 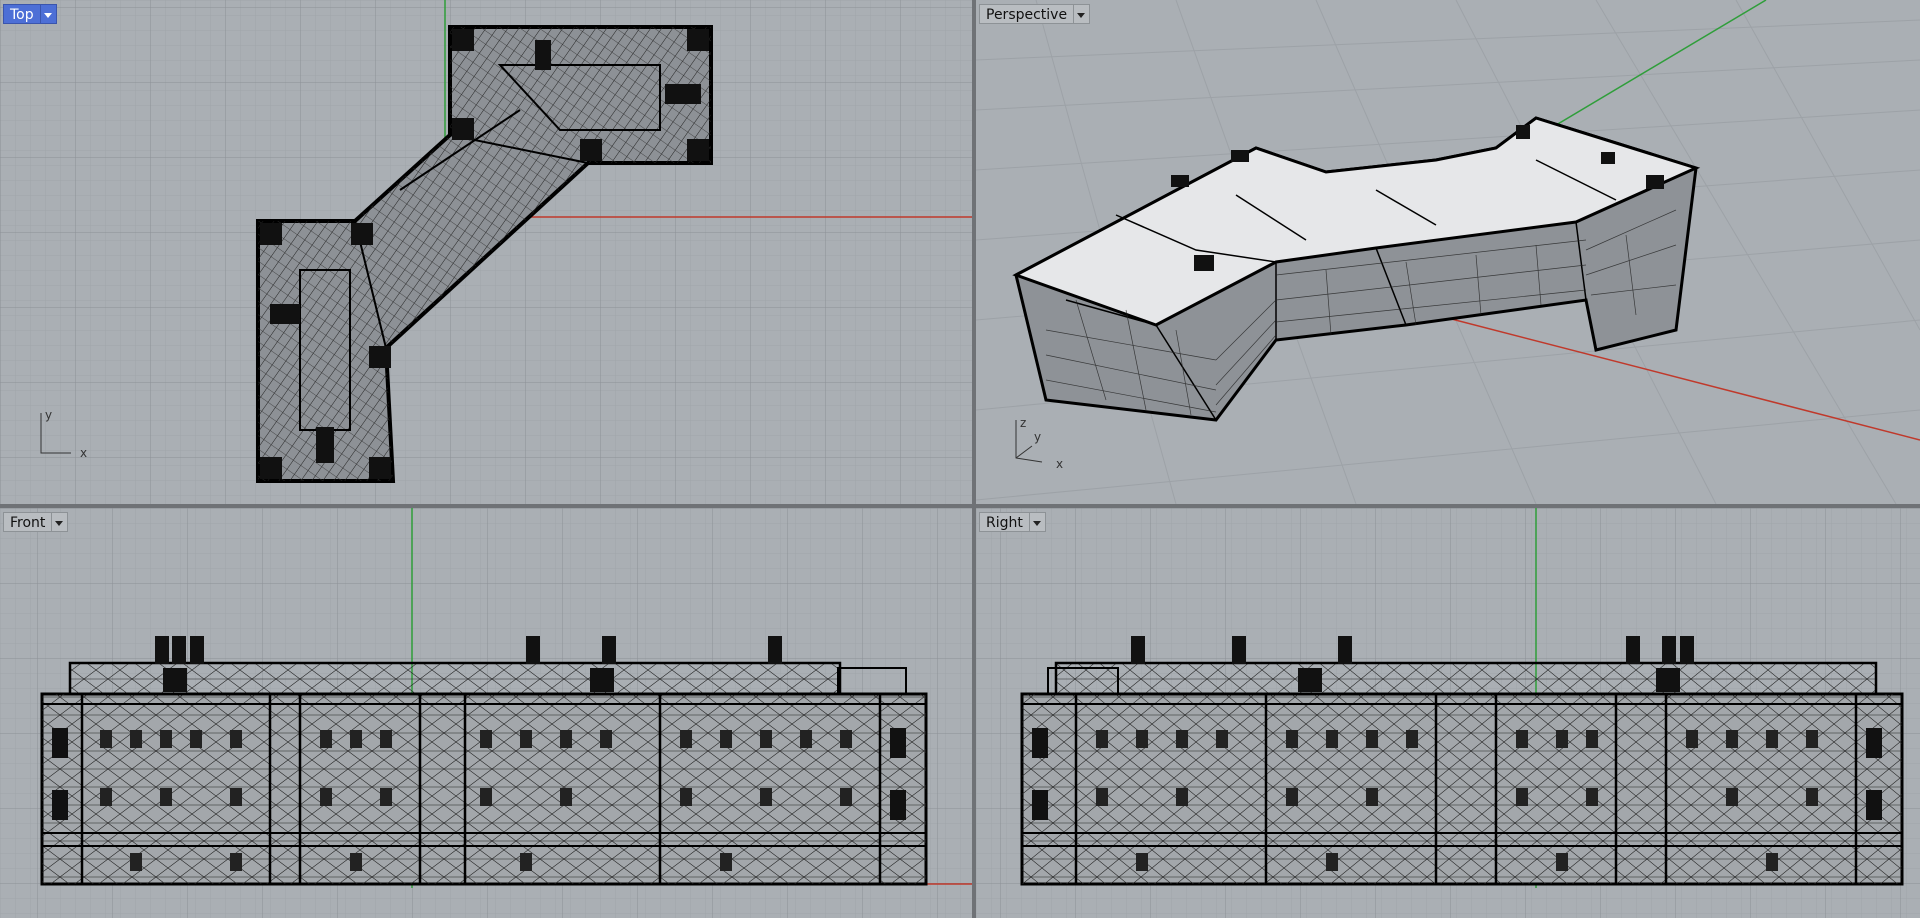 I want to click on viewport-tab-right: Right, so click(x=1012, y=522).